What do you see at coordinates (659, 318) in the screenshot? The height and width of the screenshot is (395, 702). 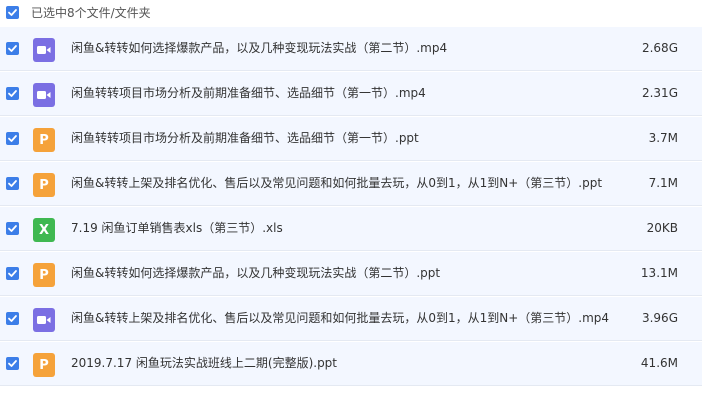 I see `file-size: 3.96G` at bounding box center [659, 318].